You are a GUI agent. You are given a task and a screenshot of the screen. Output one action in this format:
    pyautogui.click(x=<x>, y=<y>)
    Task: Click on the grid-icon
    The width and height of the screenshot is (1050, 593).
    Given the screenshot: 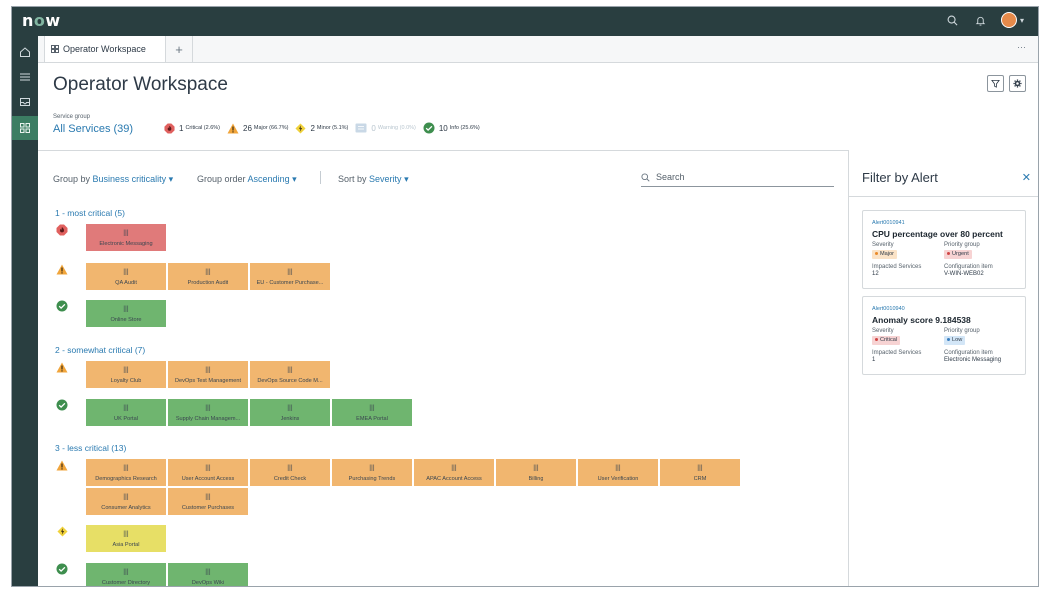 What is the action you would take?
    pyautogui.click(x=55, y=49)
    